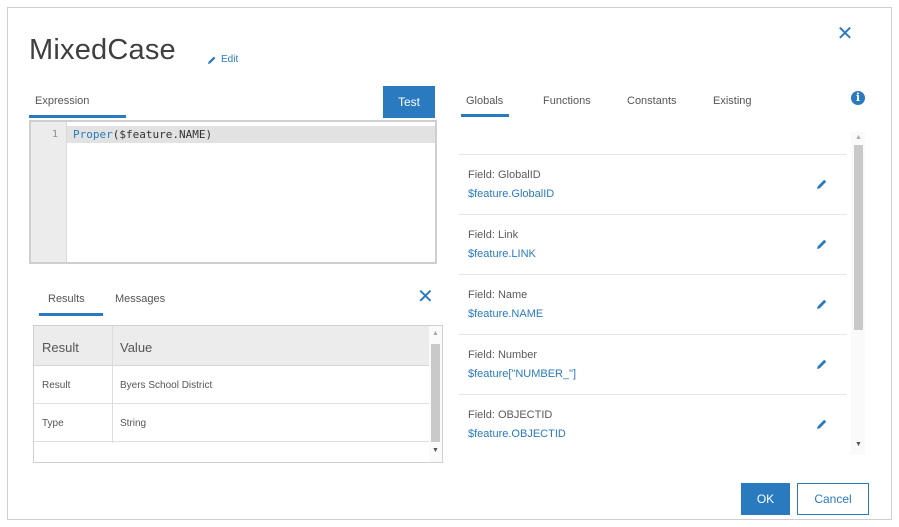  Describe the element at coordinates (425, 296) in the screenshot. I see `clear-results-icon: ✕` at that location.